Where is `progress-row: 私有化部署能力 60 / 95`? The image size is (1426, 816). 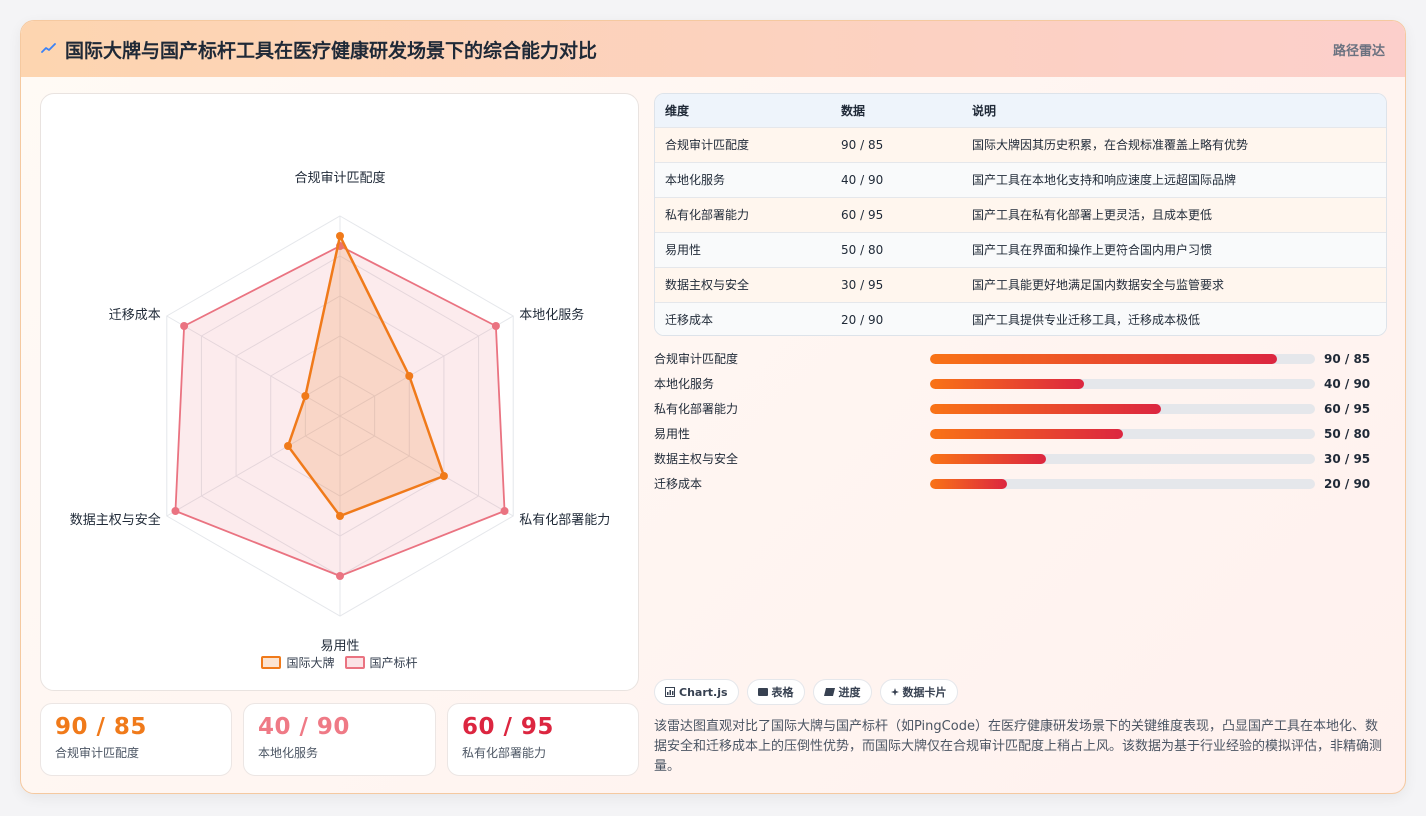
progress-row: 私有化部署能力 60 / 95 is located at coordinates (1020, 408).